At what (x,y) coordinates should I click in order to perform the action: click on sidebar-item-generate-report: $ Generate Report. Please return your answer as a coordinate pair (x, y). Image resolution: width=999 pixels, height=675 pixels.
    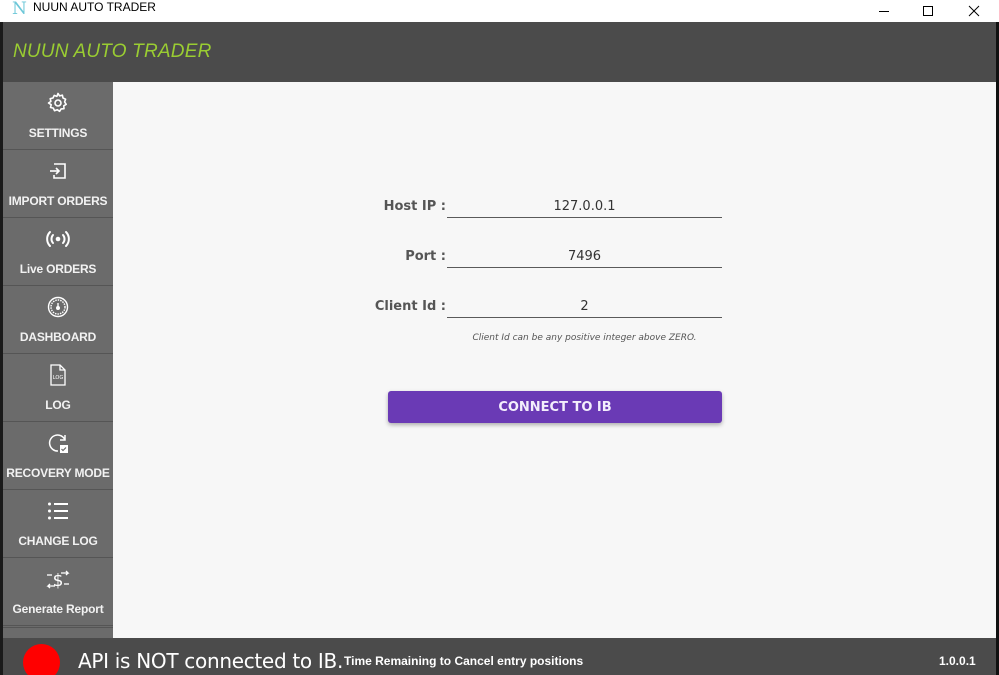
    Looking at the image, I should click on (58, 592).